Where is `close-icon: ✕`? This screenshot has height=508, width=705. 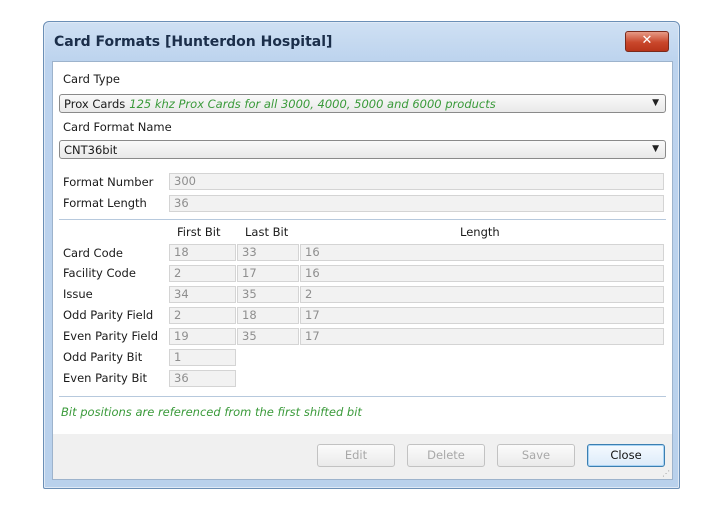
close-icon: ✕ is located at coordinates (647, 40).